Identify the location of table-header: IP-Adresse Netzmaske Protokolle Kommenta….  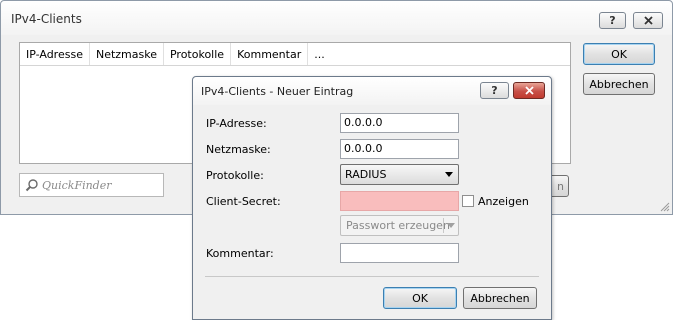
(295, 54).